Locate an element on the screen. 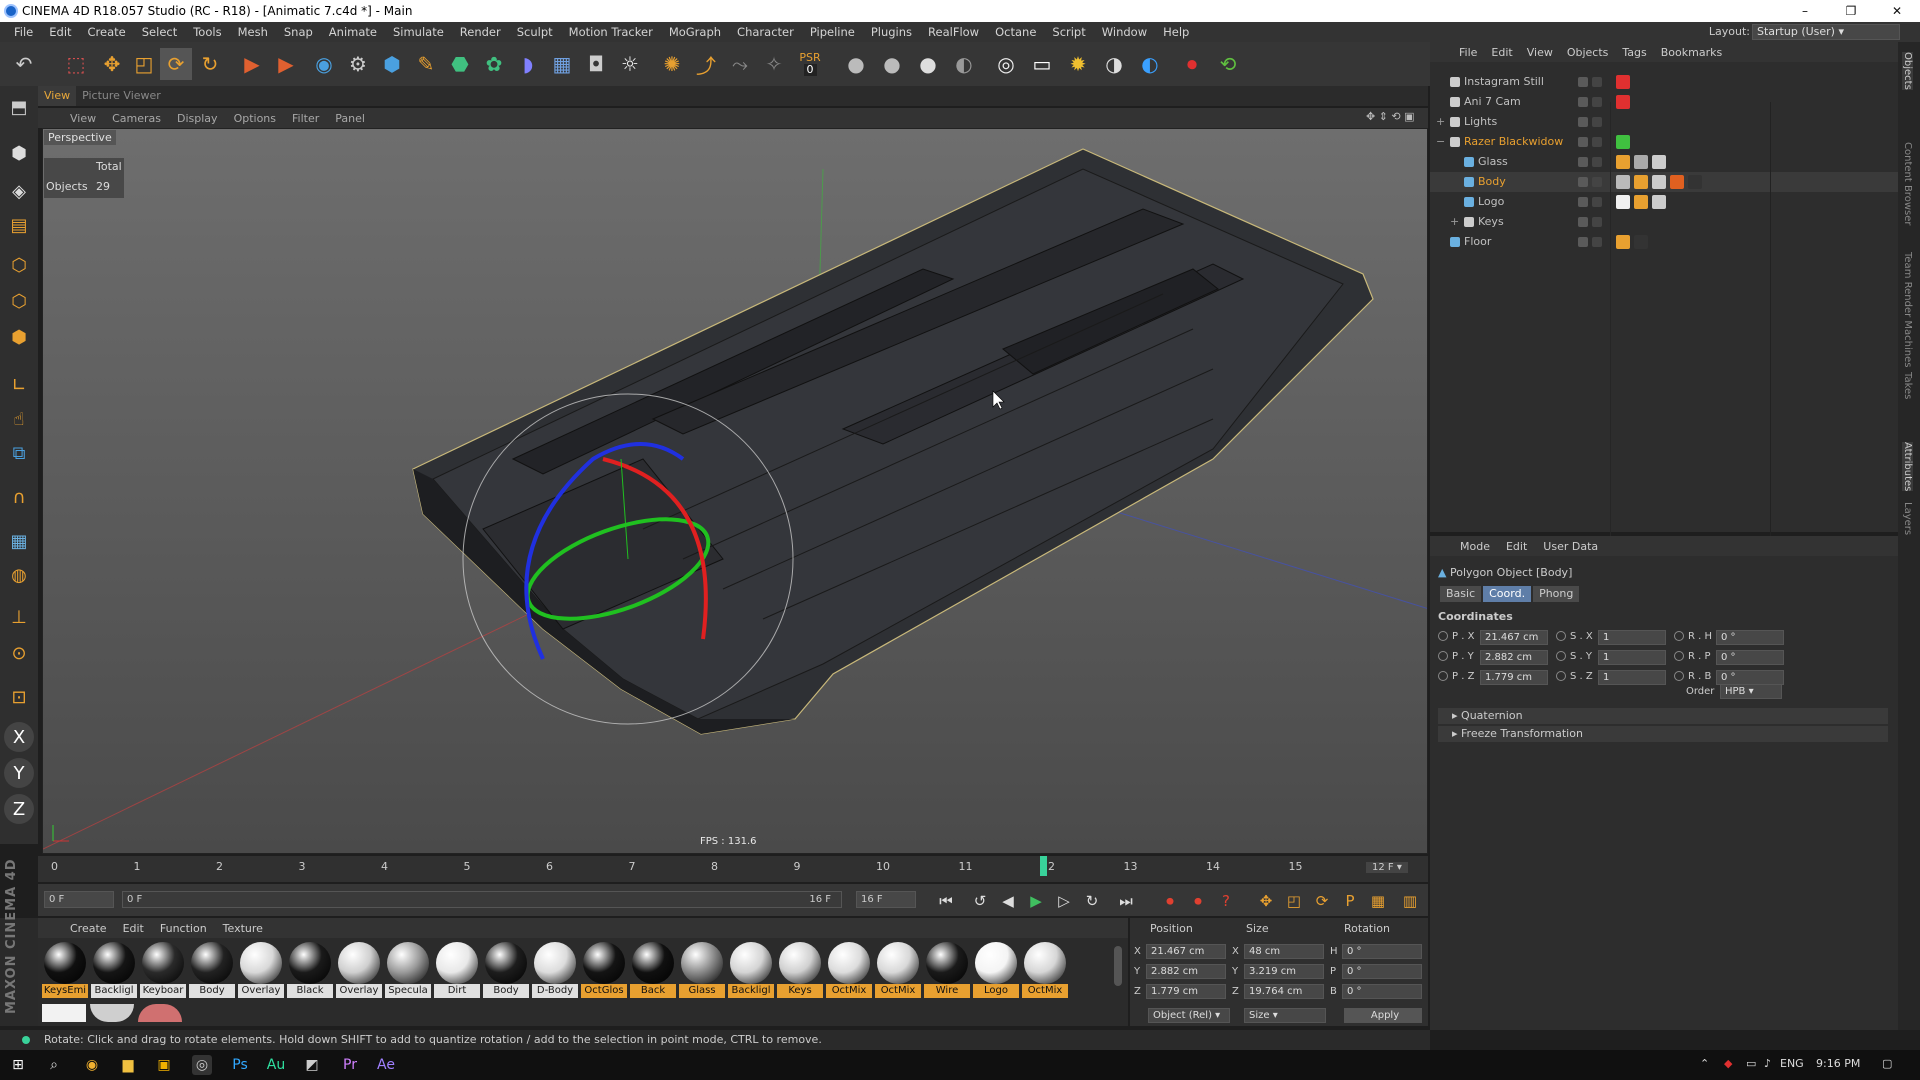  attr-p-field: 2.882 cm is located at coordinates (1514, 657).